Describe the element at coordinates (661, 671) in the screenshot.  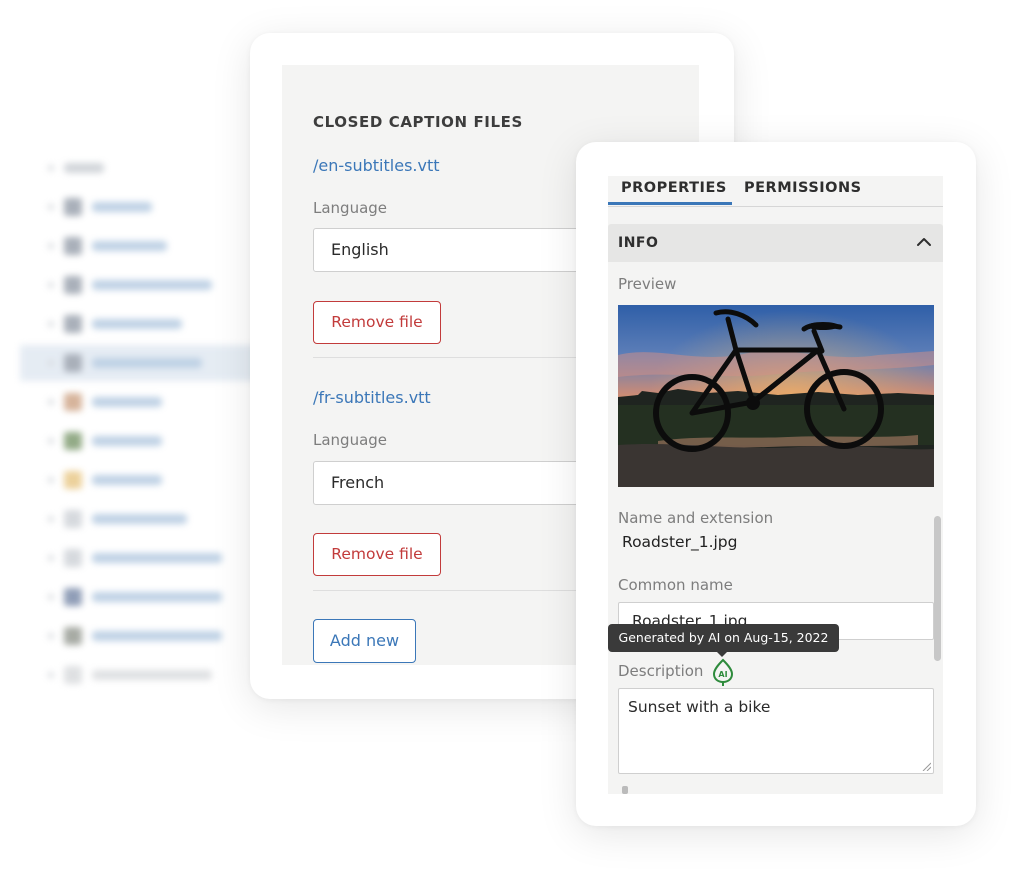
I see `description-label: Description` at that location.